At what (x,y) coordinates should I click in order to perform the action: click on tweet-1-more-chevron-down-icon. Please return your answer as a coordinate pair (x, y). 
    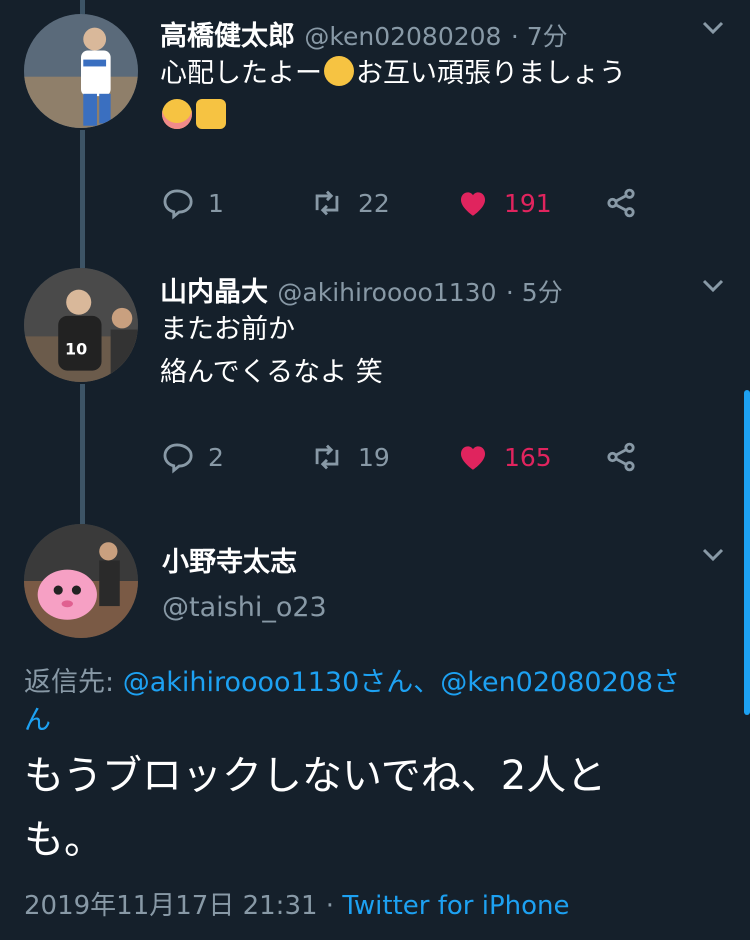
    Looking at the image, I should click on (713, 31).